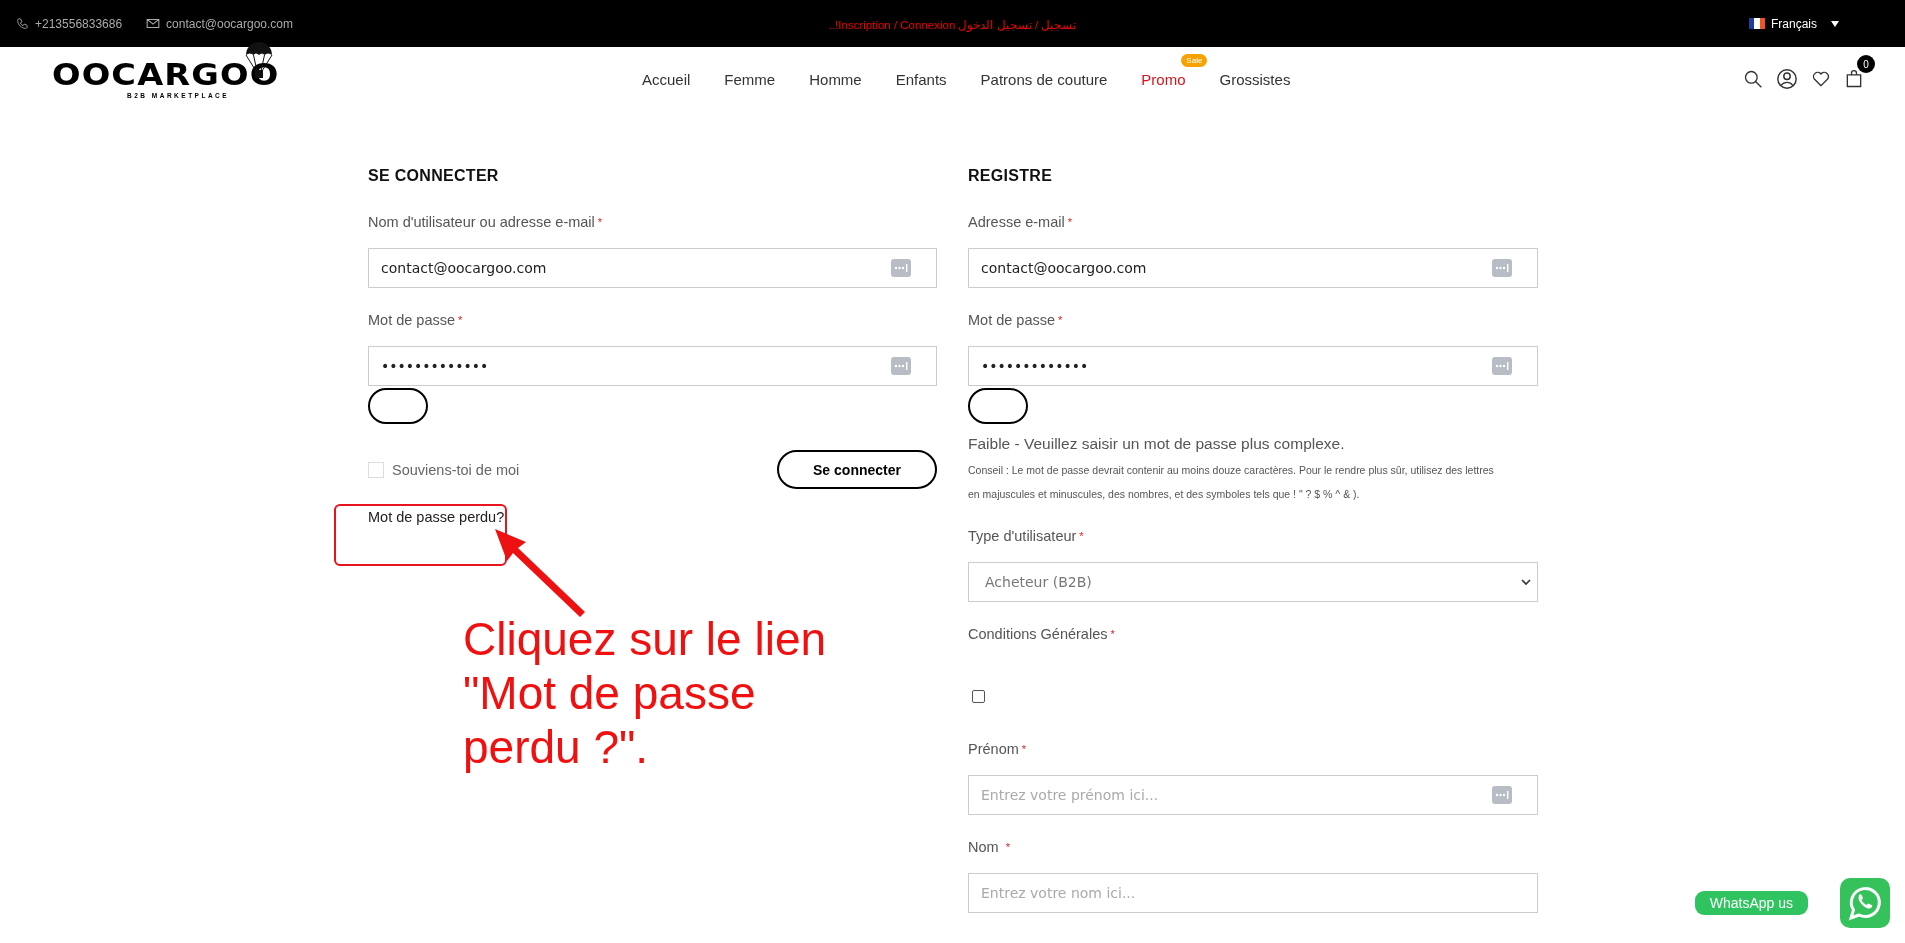 This screenshot has width=1905, height=943. Describe the element at coordinates (1194, 60) in the screenshot. I see `sale-badge: Sale` at that location.